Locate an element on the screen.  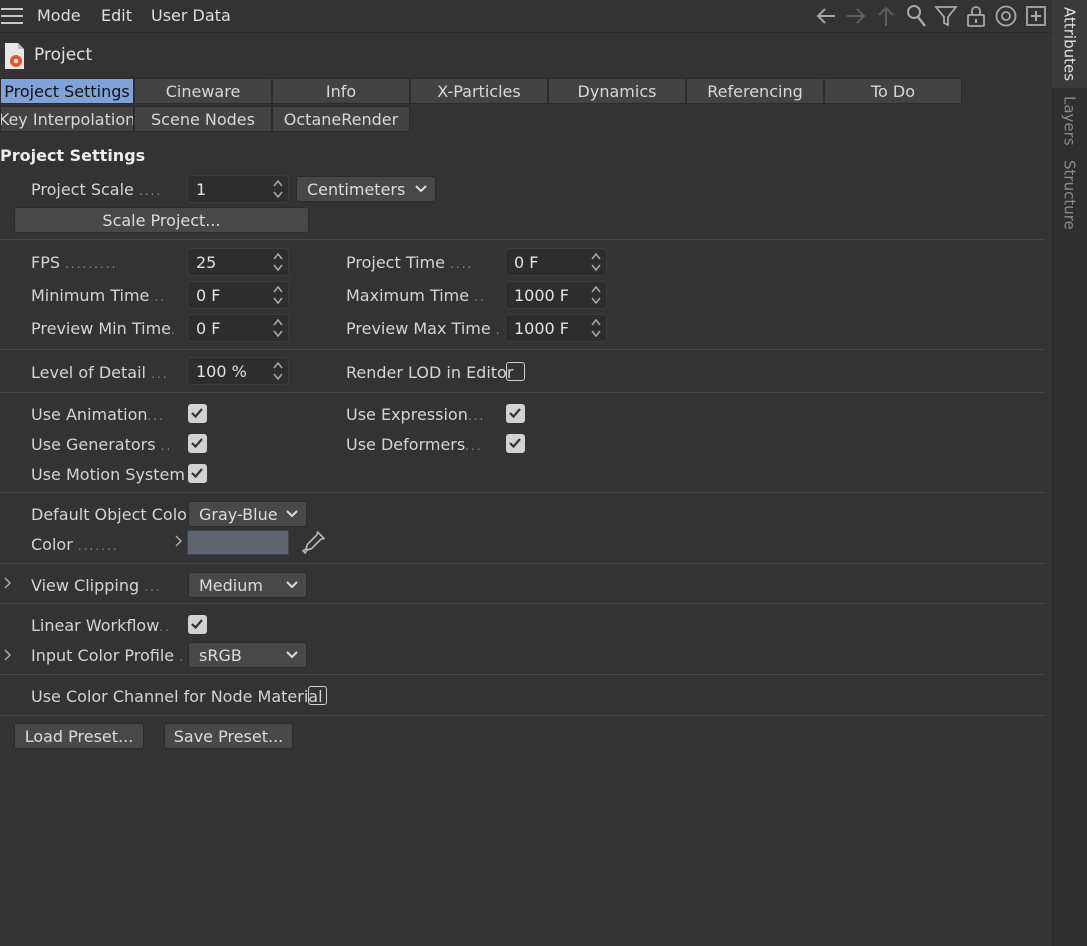
render-lod-checkbox is located at coordinates (515, 371).